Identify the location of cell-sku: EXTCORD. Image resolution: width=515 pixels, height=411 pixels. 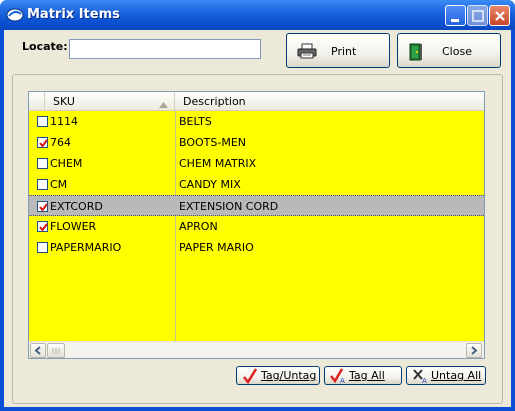
(76, 206).